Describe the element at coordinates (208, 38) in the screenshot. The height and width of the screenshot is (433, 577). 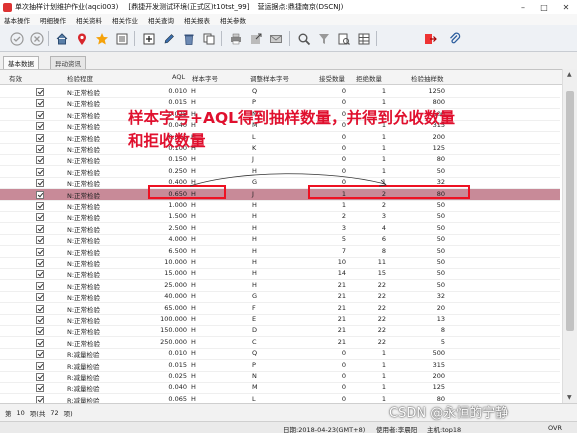
I see `copy-icon` at that location.